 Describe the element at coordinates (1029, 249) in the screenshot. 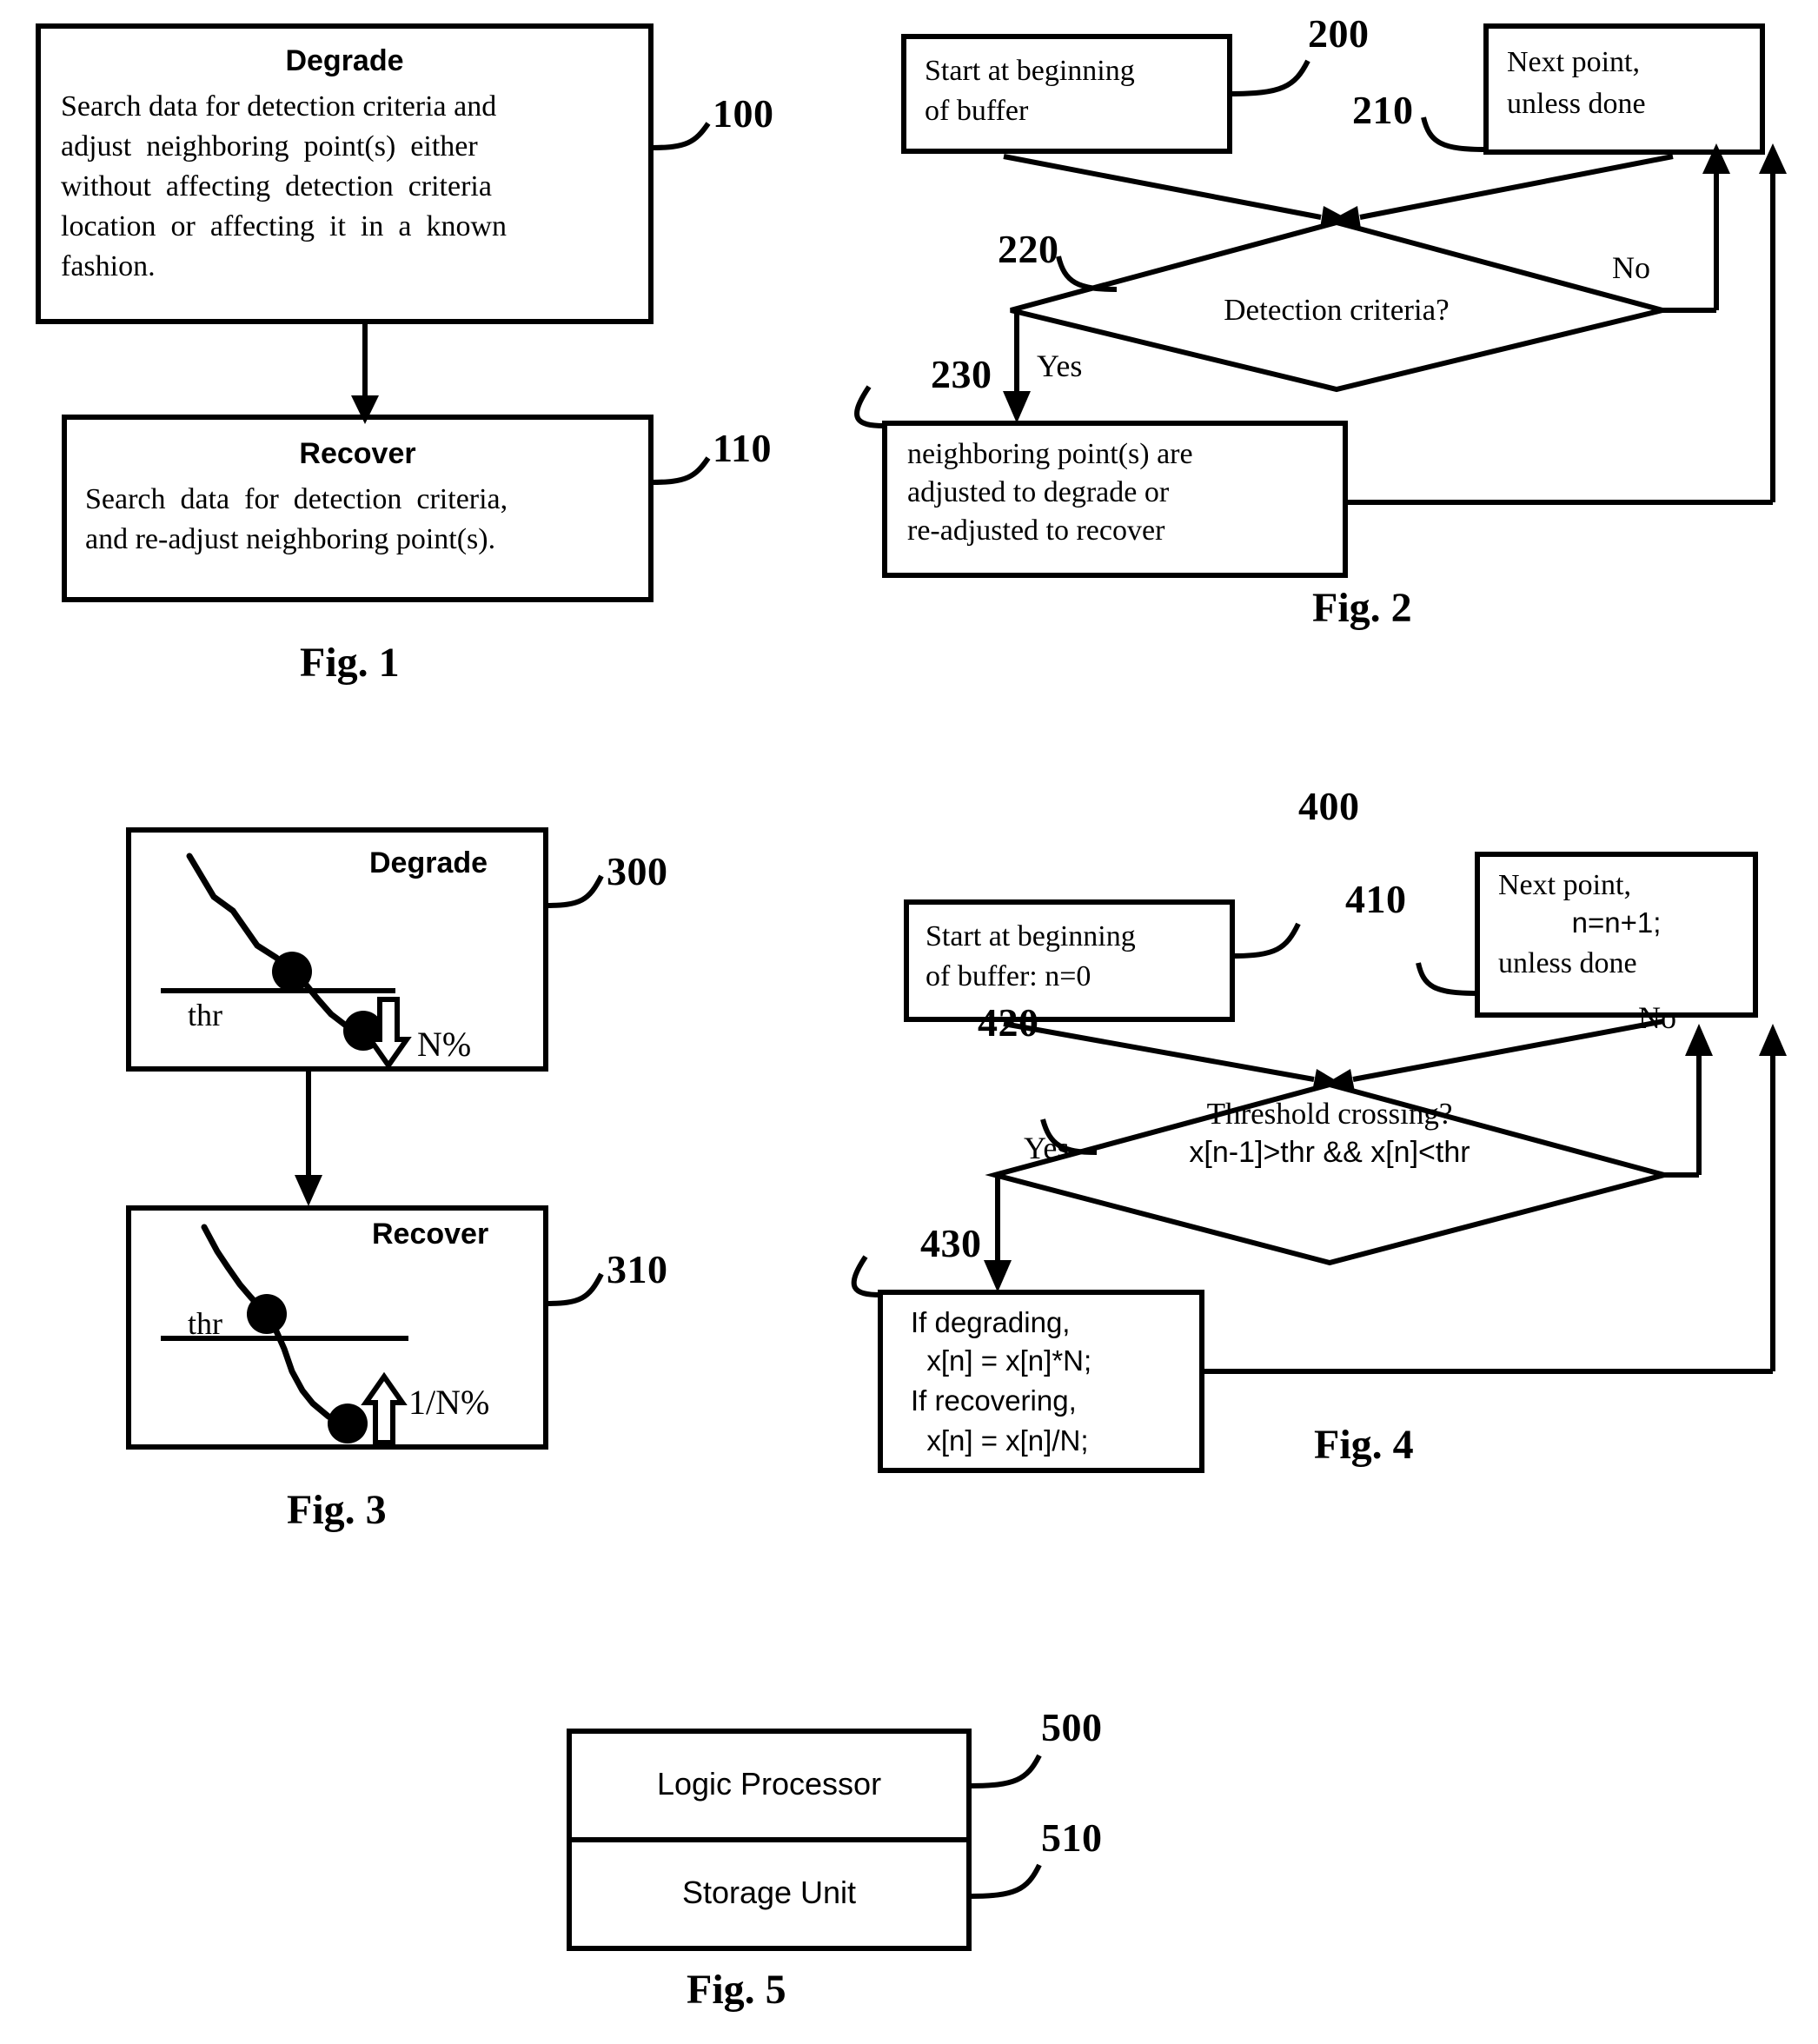

I see `fig2-decision-ref: 220` at that location.